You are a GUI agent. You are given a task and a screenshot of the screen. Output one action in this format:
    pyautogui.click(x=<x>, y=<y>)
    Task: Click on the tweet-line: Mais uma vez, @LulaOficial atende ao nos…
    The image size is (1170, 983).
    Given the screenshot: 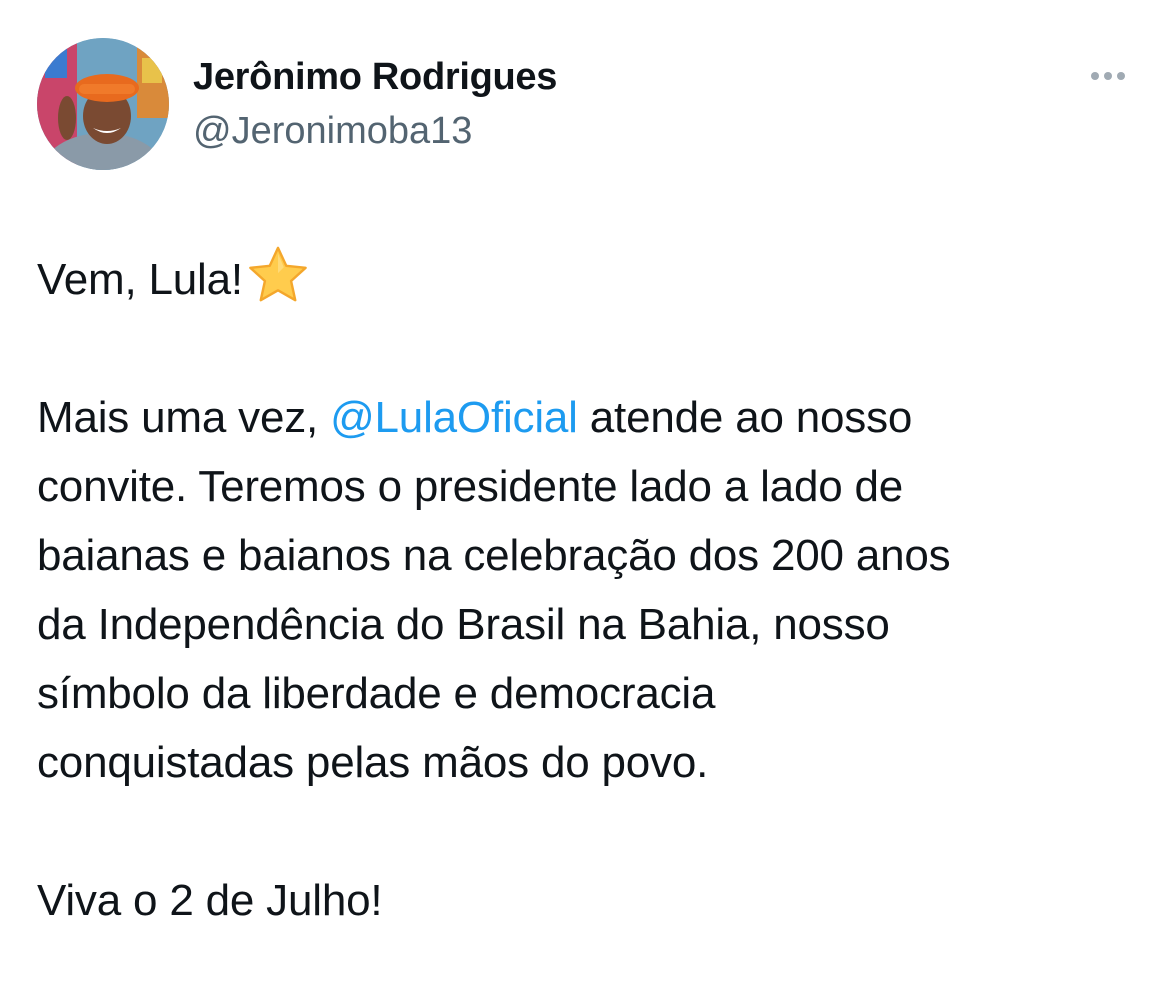 What is the action you would take?
    pyautogui.click(x=592, y=417)
    